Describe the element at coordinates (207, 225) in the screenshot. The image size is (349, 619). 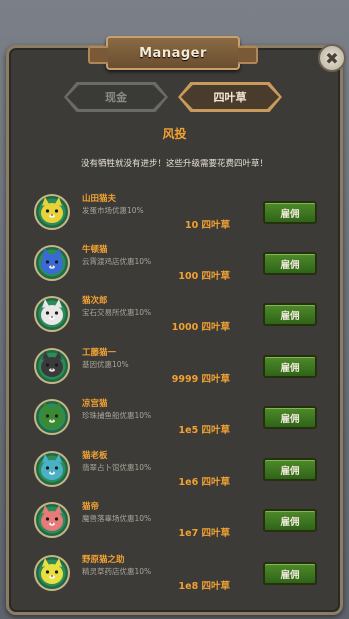
I see `manager-cost: 10 四叶草` at that location.